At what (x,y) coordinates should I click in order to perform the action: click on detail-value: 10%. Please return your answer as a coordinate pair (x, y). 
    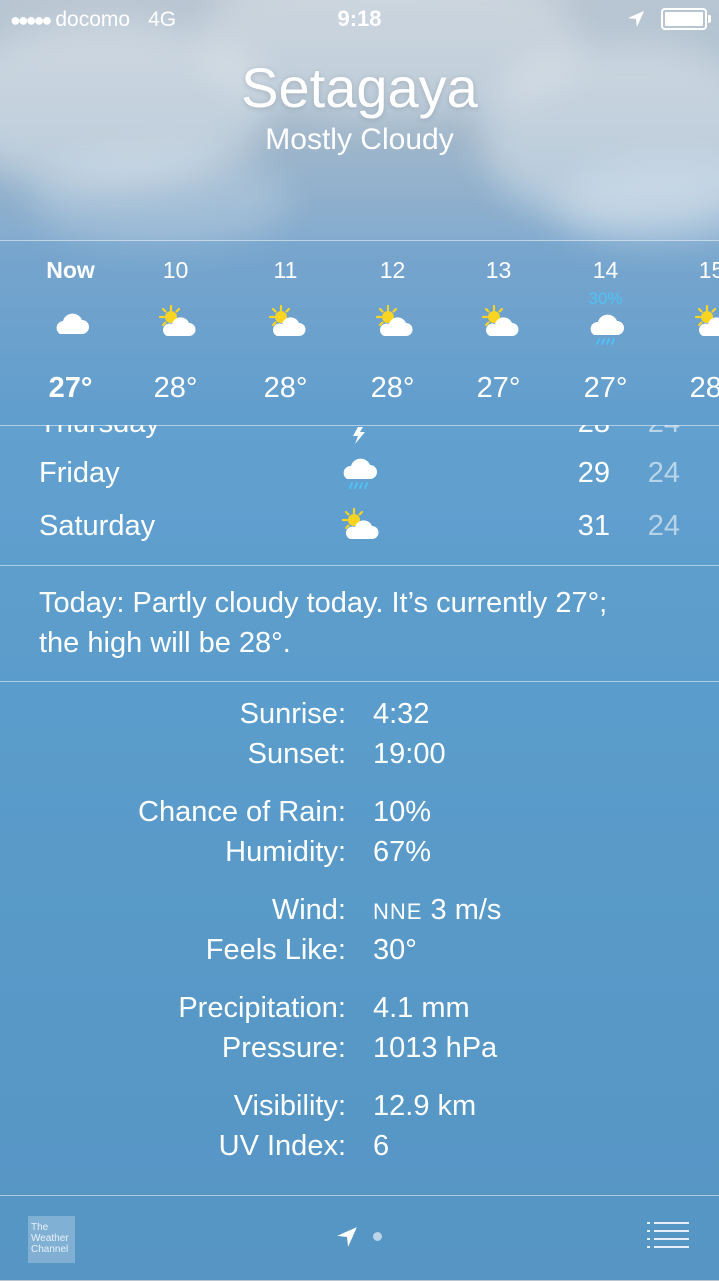
    Looking at the image, I should click on (402, 812).